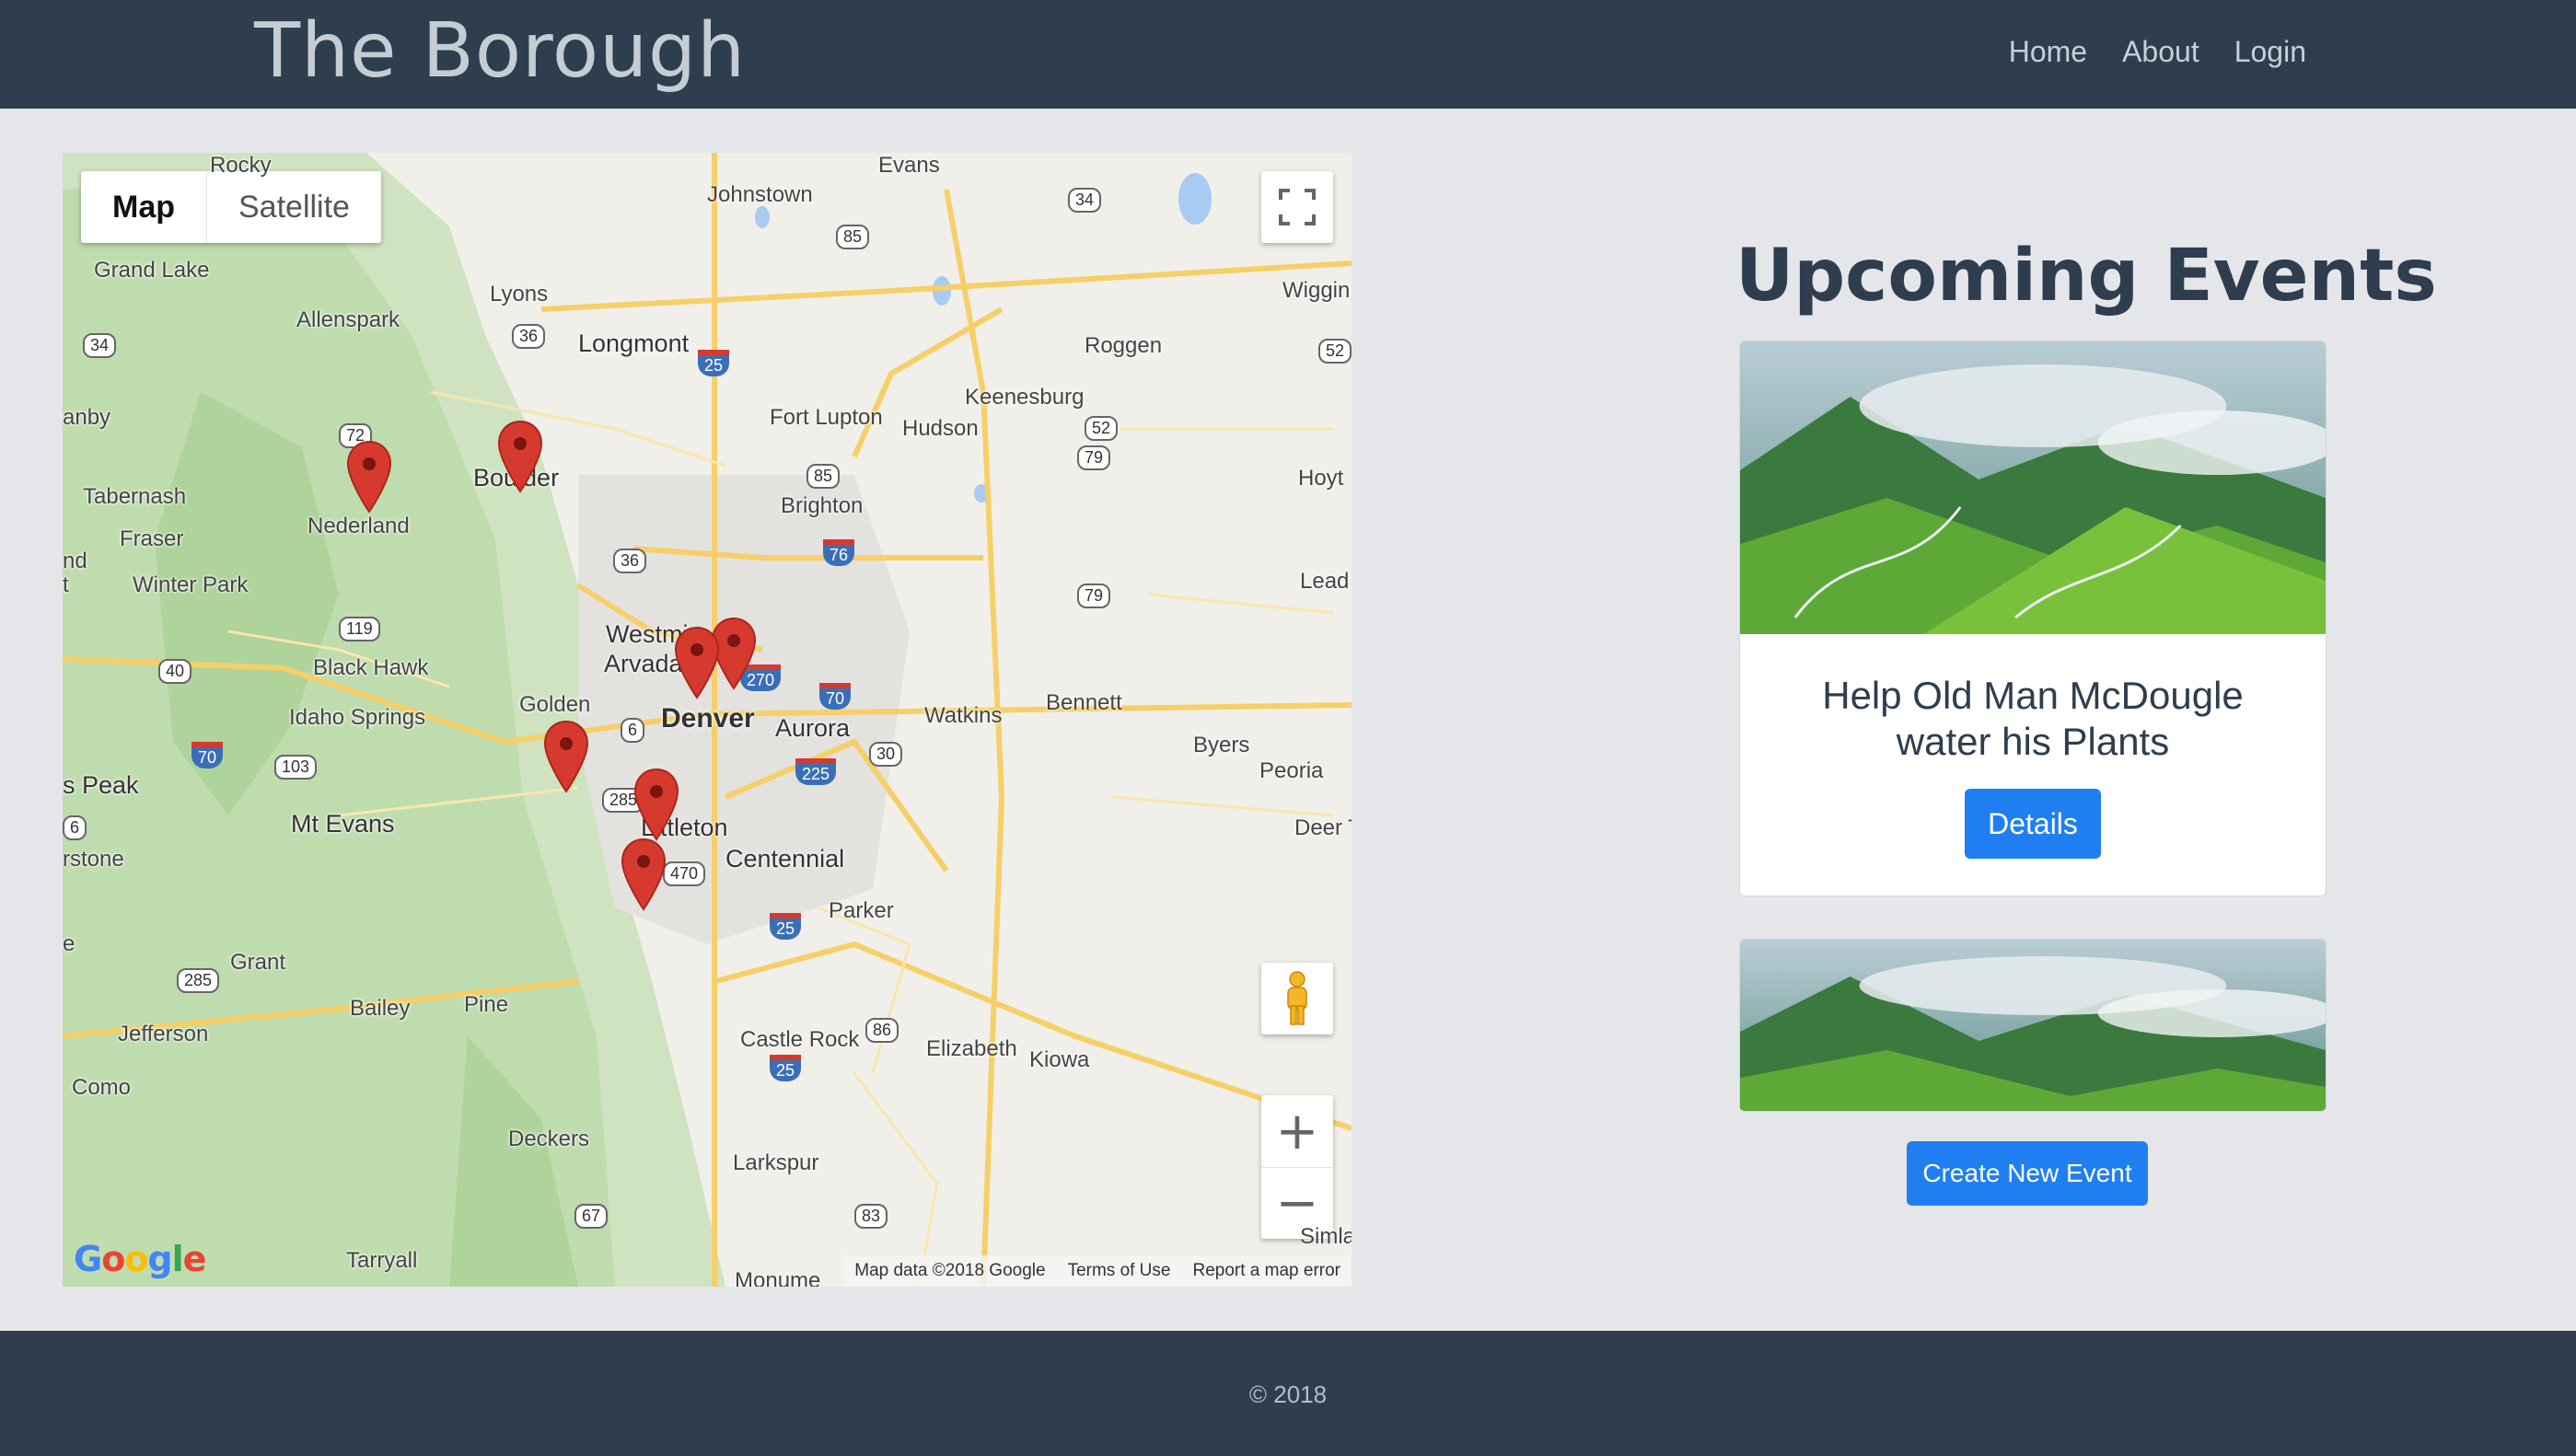 This screenshot has width=2576, height=1456. I want to click on highway-shield: 285, so click(198, 980).